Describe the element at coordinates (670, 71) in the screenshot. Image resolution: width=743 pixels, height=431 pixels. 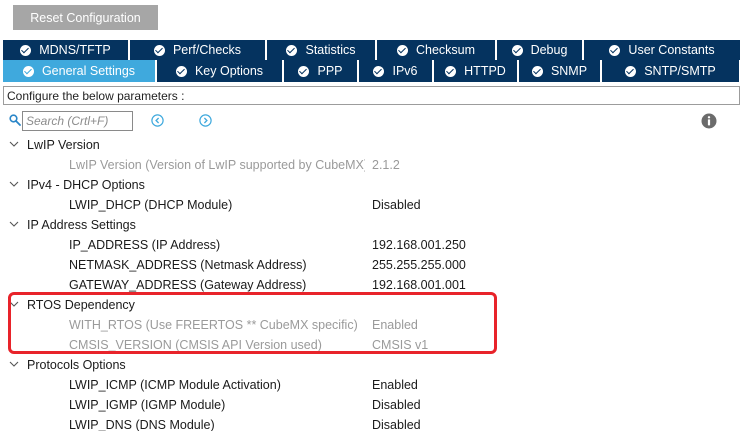
I see `tab-sntp-smtp: SNTP/SMTP` at that location.